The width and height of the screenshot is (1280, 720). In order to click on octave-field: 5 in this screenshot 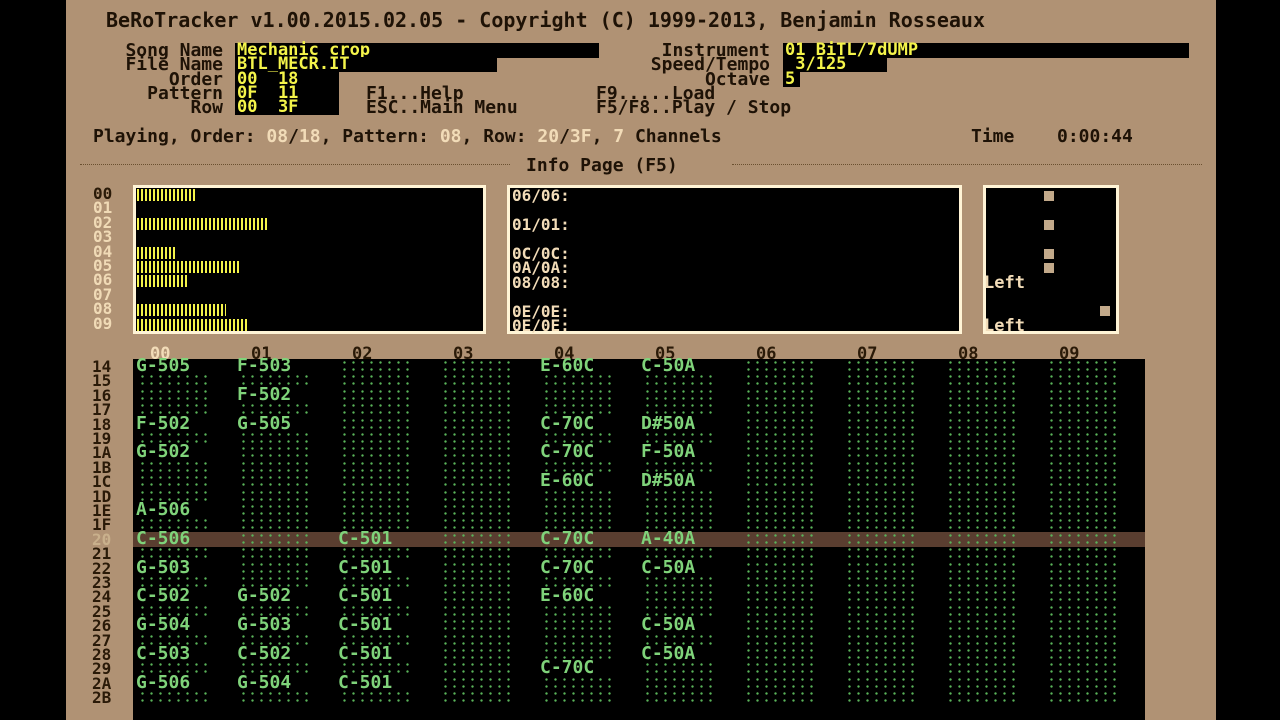, I will do `click(791, 79)`.